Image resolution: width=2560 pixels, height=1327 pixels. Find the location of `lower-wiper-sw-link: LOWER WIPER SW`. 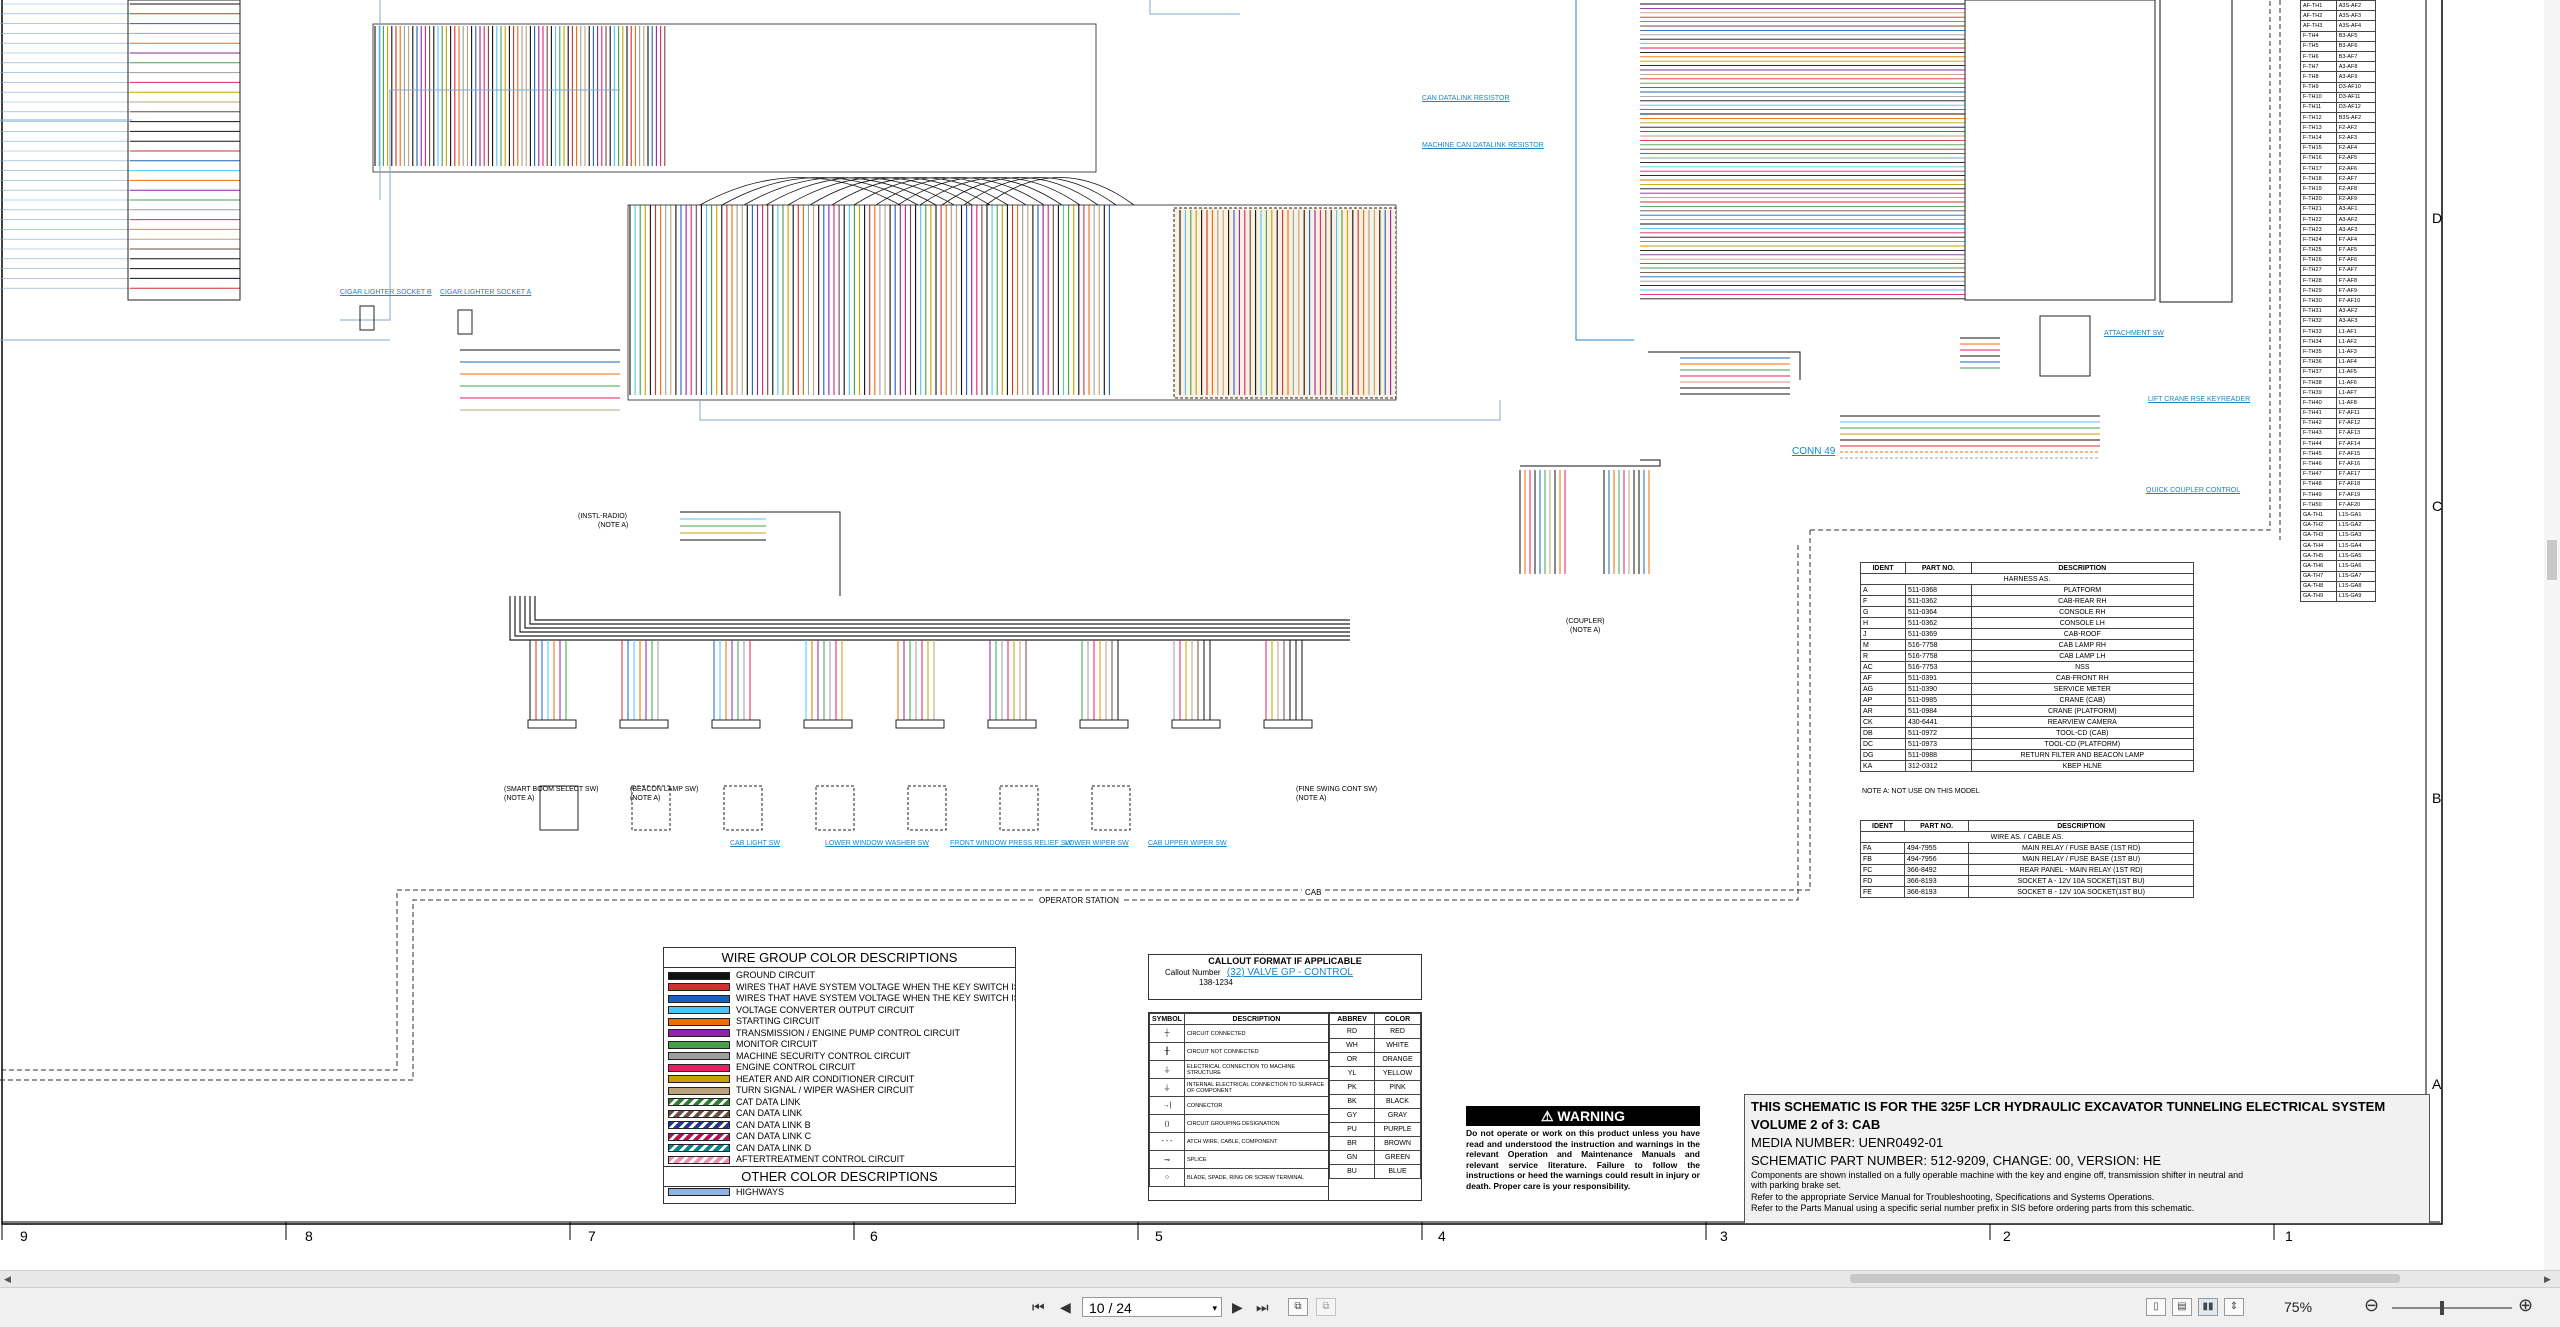

lower-wiper-sw-link: LOWER WIPER SW is located at coordinates (1097, 843).